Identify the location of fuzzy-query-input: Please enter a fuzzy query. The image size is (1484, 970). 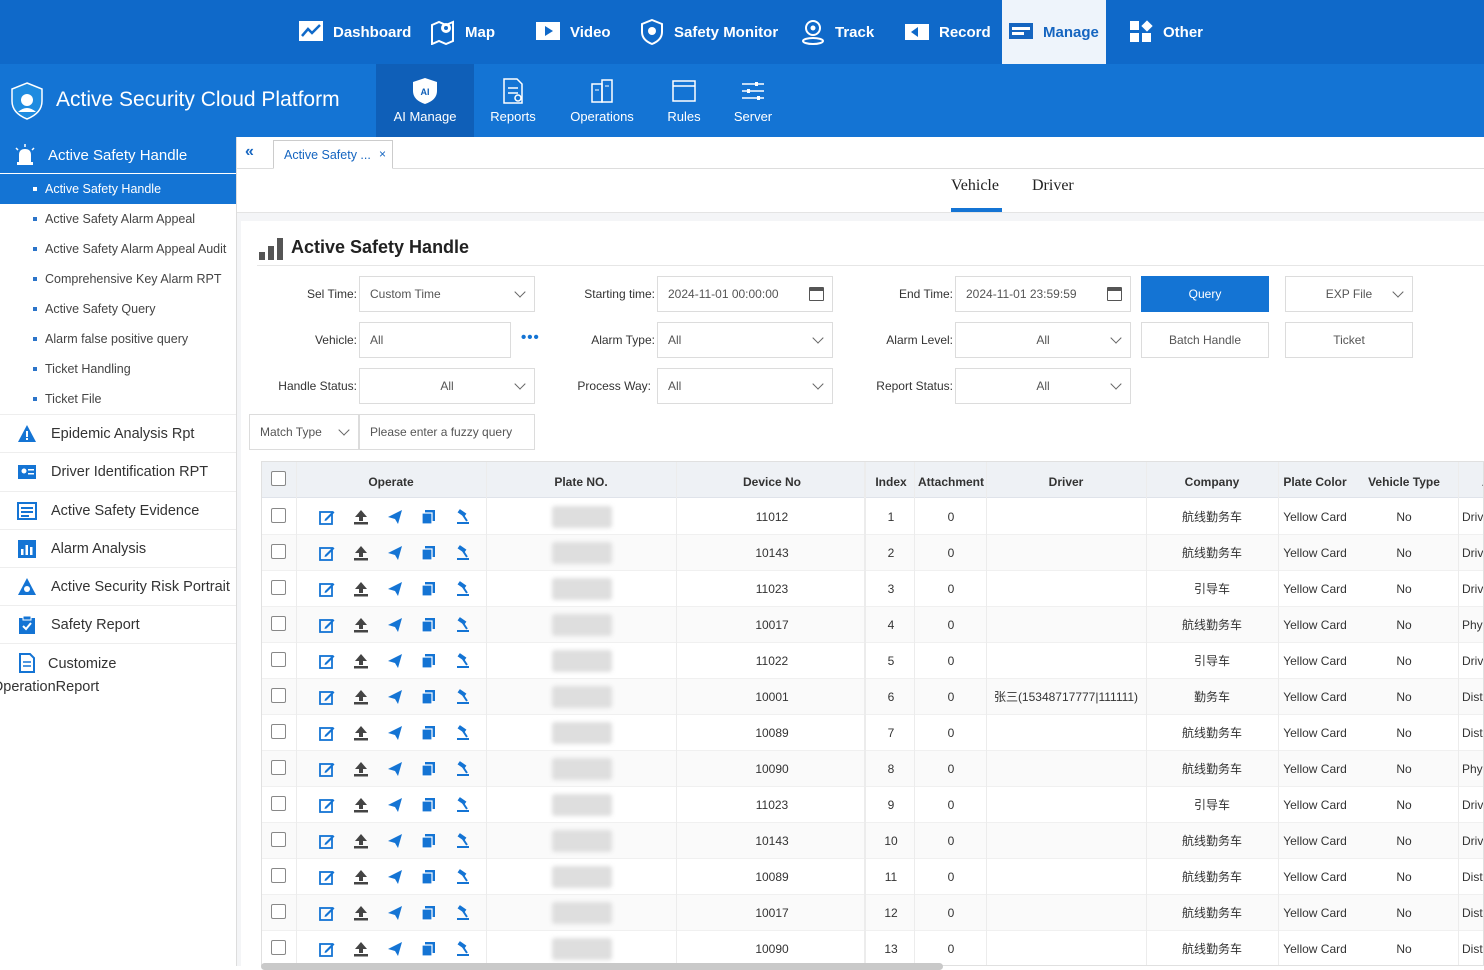
(447, 432).